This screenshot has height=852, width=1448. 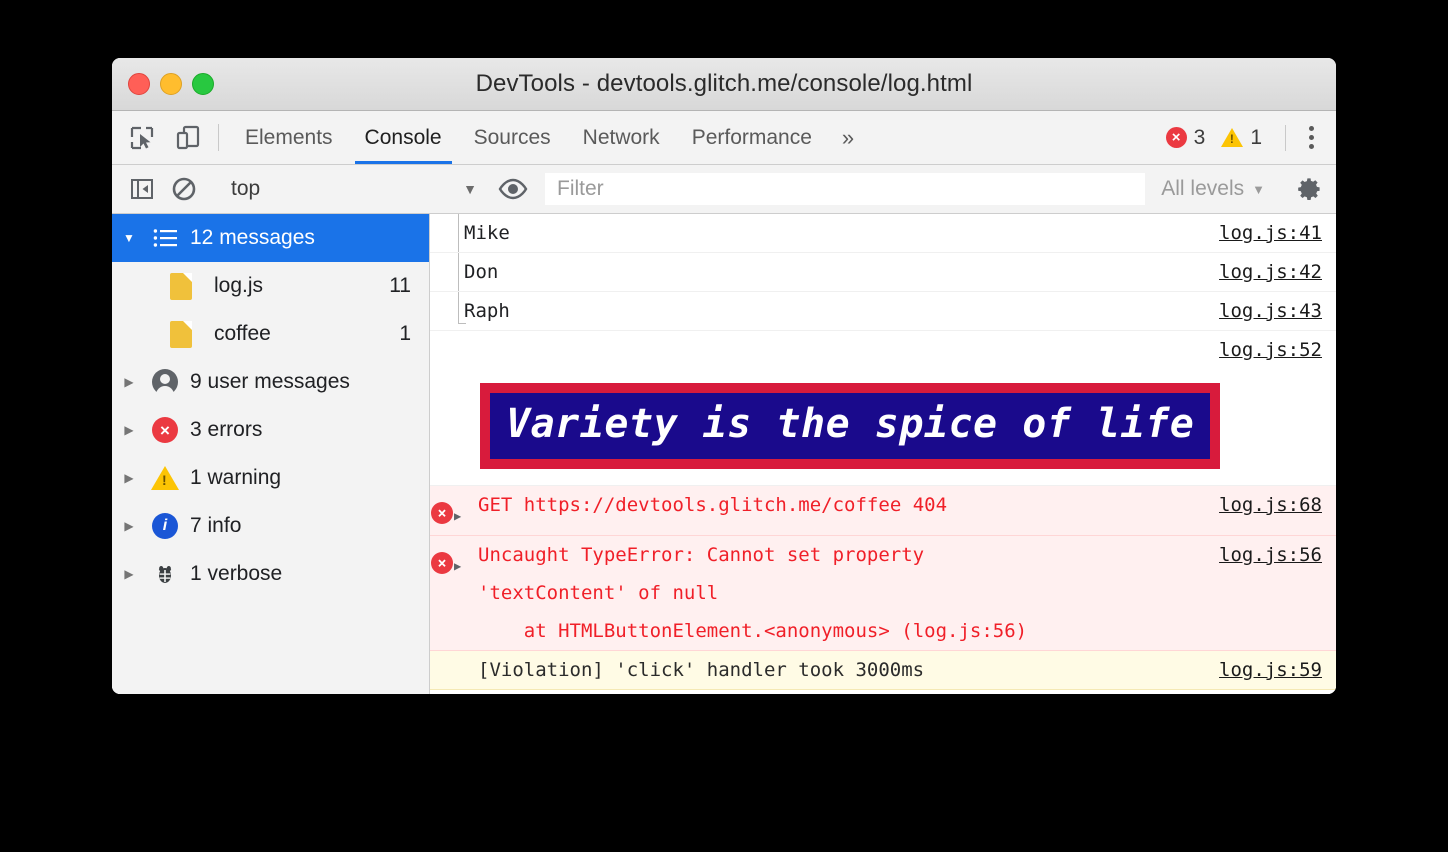 What do you see at coordinates (165, 238) in the screenshot?
I see `list-icon` at bounding box center [165, 238].